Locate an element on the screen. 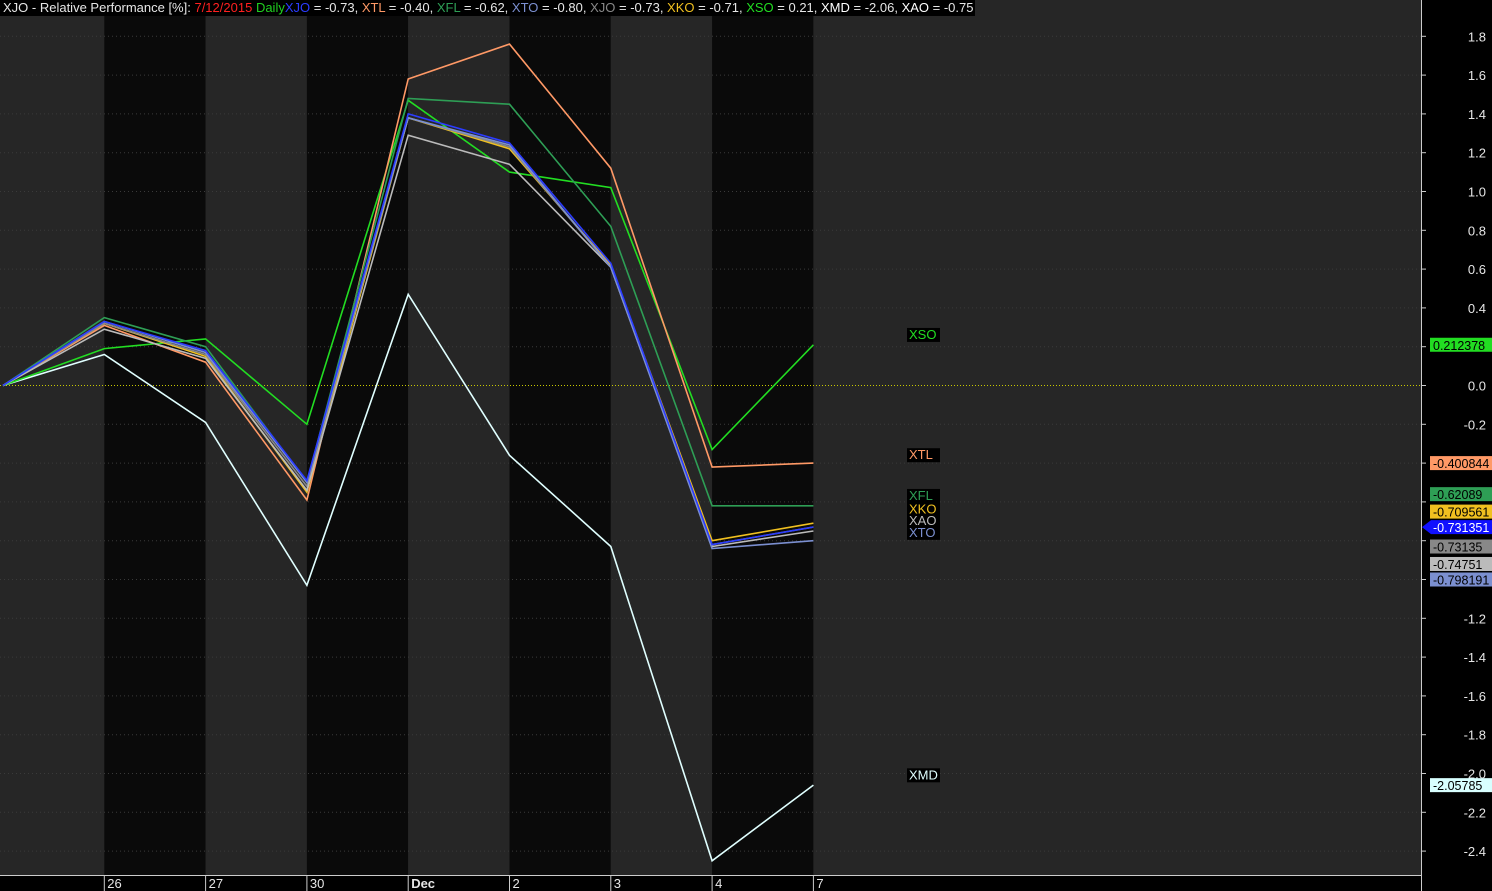 This screenshot has height=891, width=1492. y-tick-label: -2.2 is located at coordinates (1475, 812).